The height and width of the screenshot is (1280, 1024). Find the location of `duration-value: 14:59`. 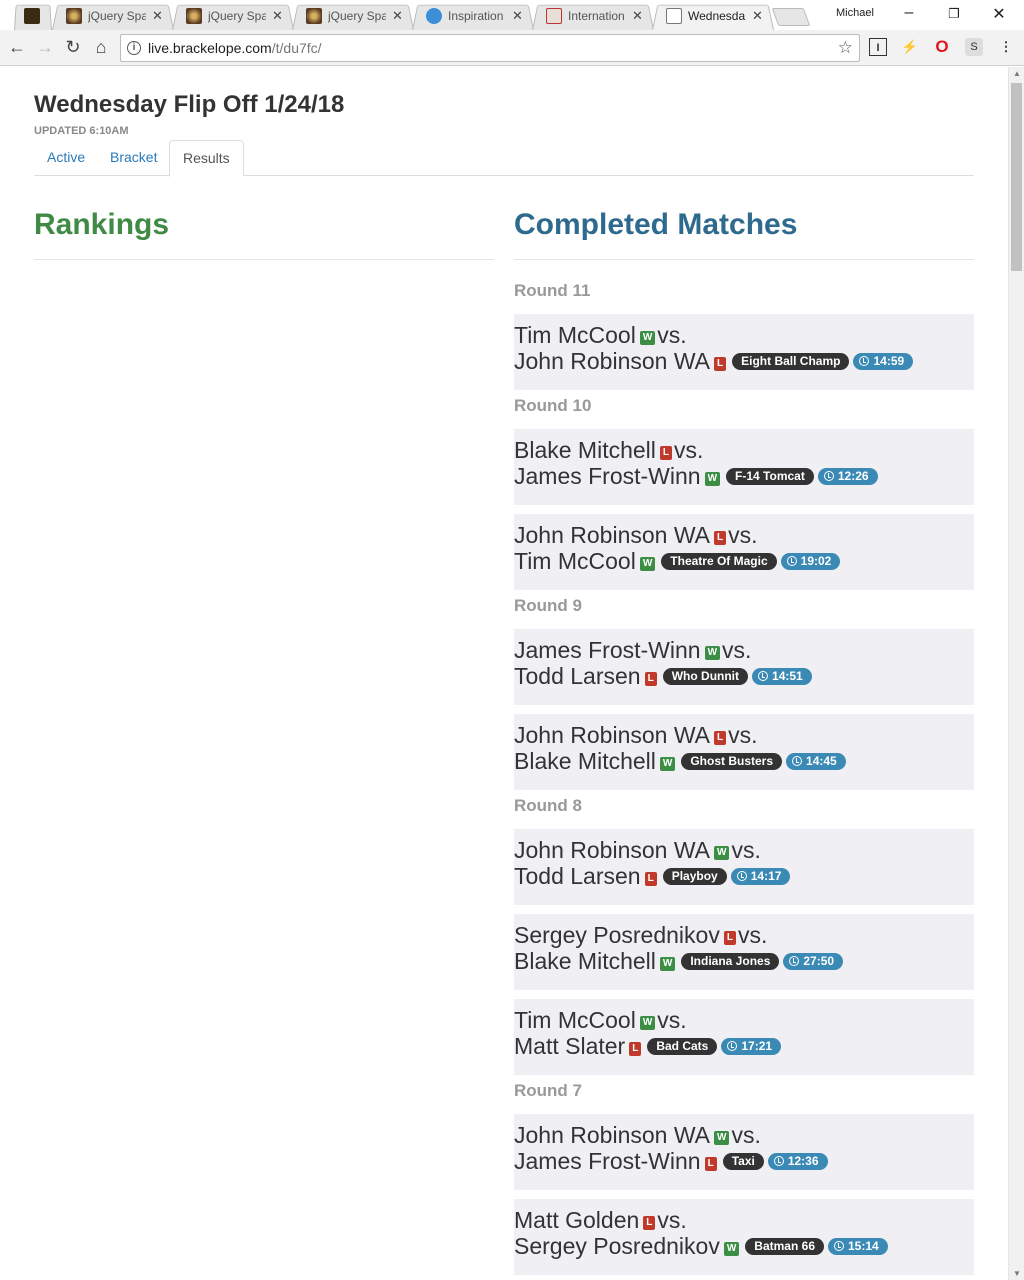

duration-value: 14:59 is located at coordinates (889, 361).